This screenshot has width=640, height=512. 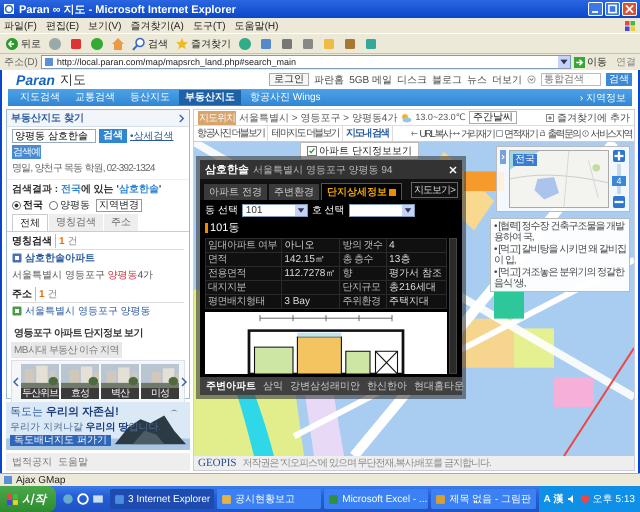 What do you see at coordinates (273, 386) in the screenshot?
I see `nearby-link: 삼익` at bounding box center [273, 386].